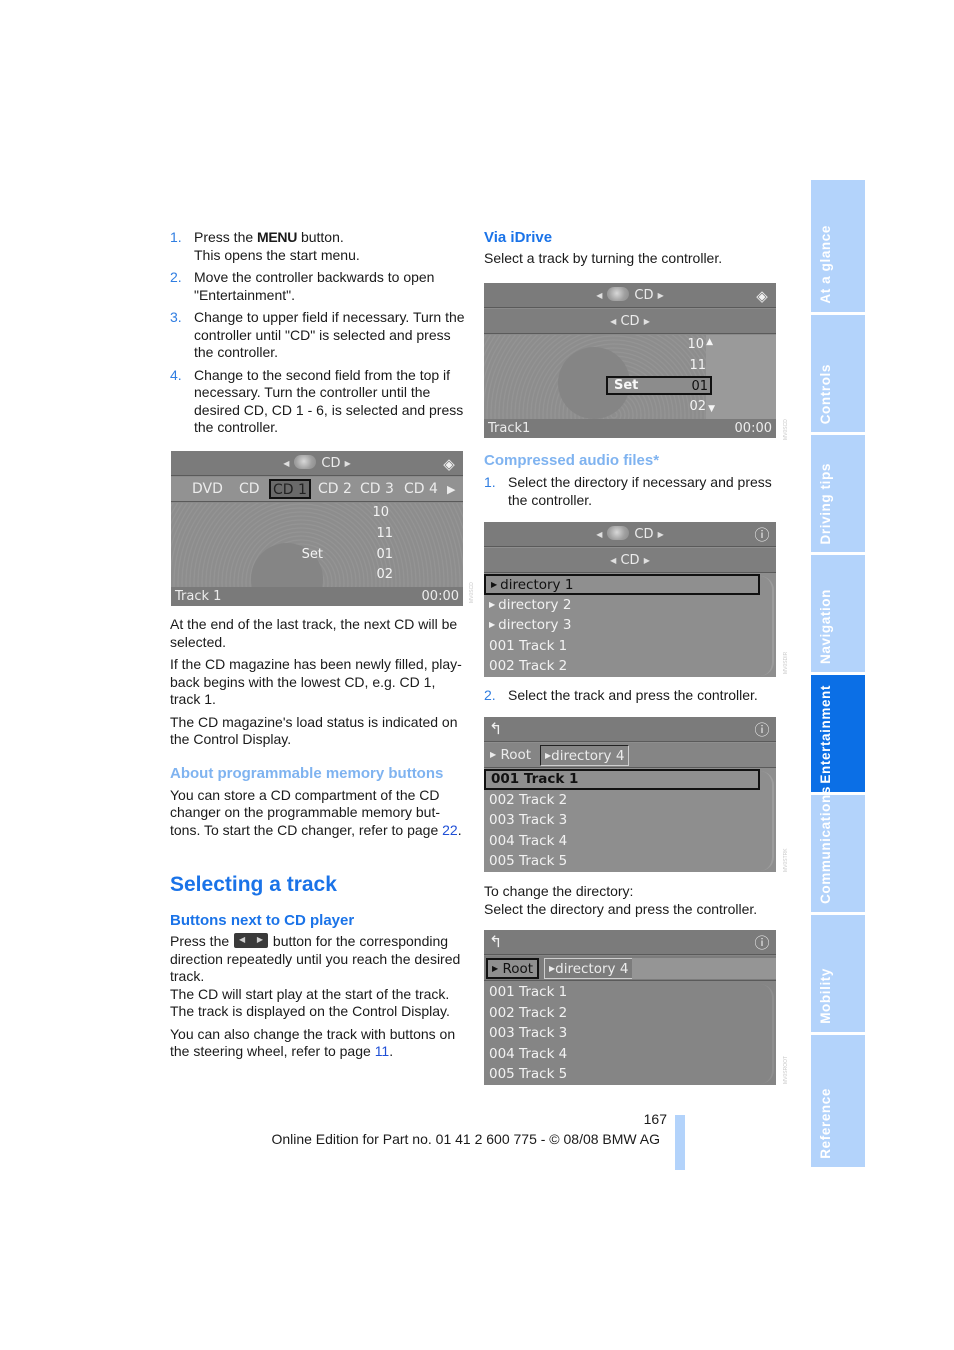 The image size is (954, 1350). What do you see at coordinates (451, 489) in the screenshot?
I see `tabs-next-icon: ▶` at bounding box center [451, 489].